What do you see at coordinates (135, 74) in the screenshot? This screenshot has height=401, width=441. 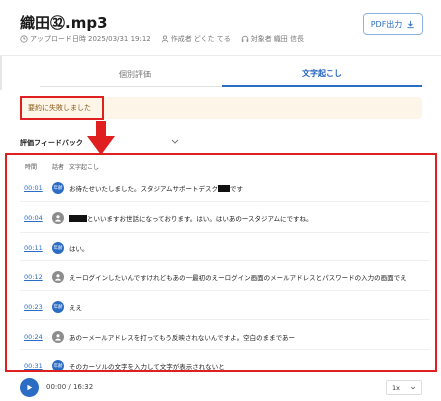 I see `tab-individual-evaluation: 個別評価` at bounding box center [135, 74].